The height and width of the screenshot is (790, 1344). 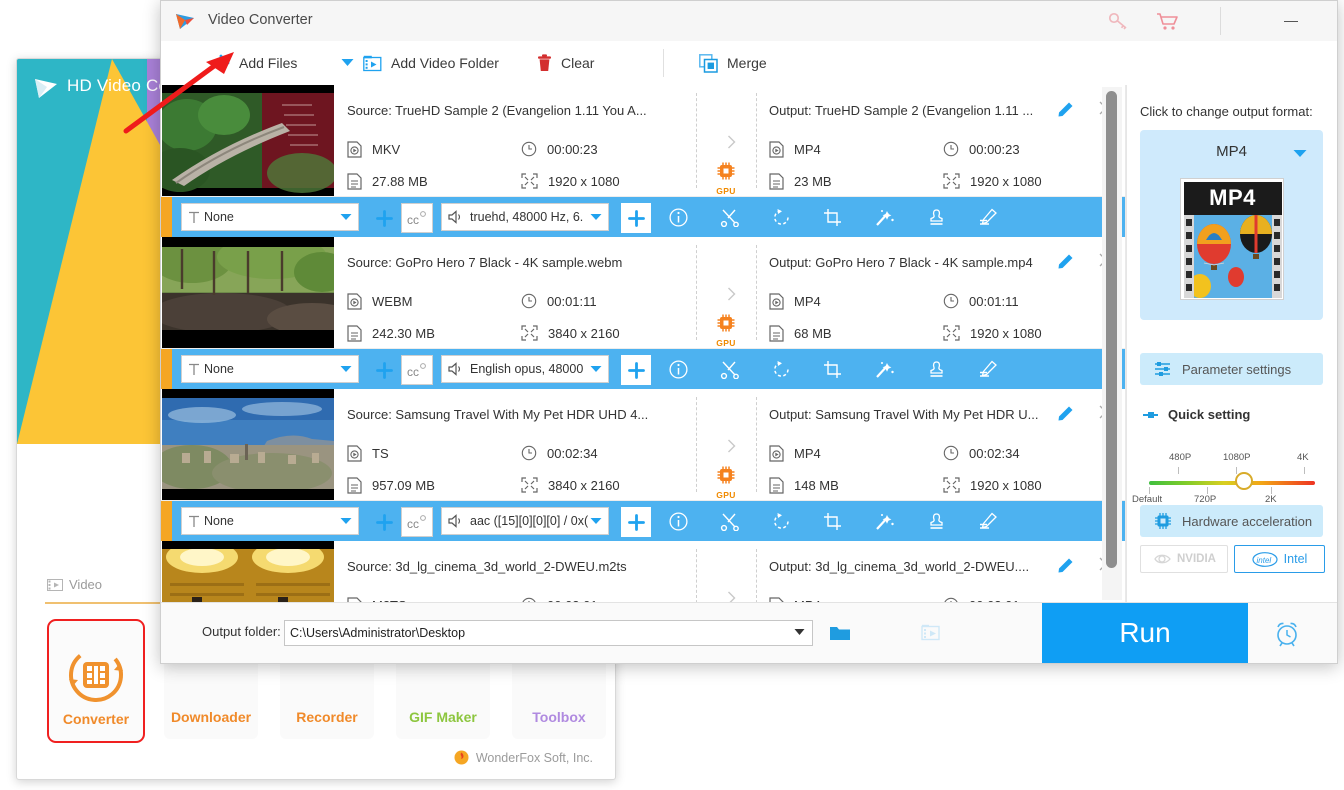 I want to click on merge-button: Merge, so click(x=733, y=63).